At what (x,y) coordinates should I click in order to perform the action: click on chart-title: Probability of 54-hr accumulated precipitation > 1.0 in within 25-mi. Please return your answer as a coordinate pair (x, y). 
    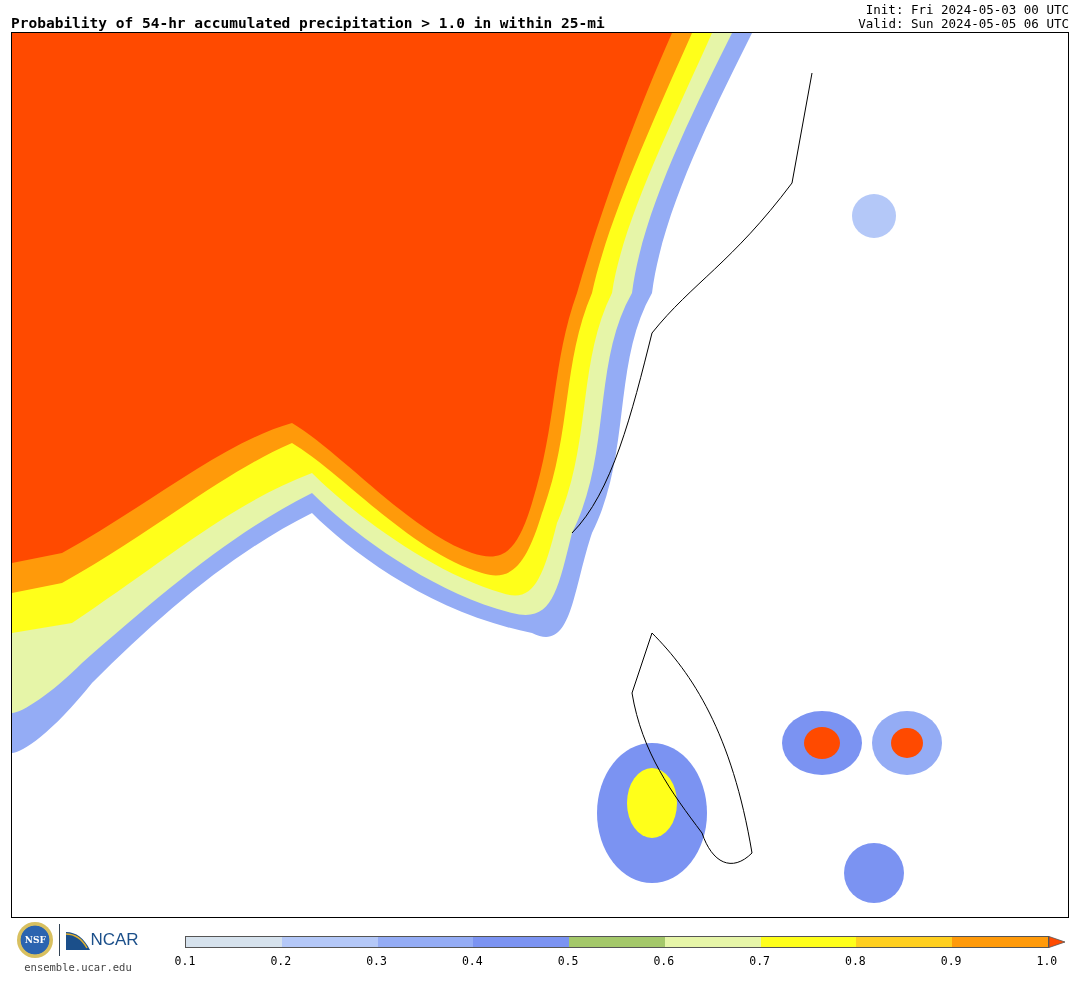
    Looking at the image, I should click on (308, 23).